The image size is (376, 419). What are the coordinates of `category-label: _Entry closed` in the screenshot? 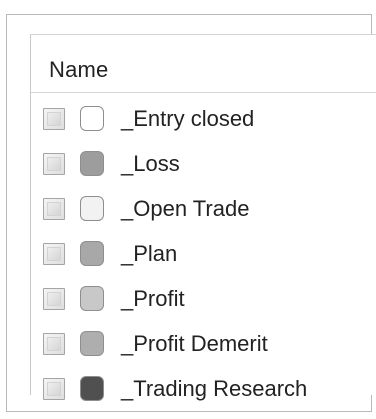 It's located at (188, 118).